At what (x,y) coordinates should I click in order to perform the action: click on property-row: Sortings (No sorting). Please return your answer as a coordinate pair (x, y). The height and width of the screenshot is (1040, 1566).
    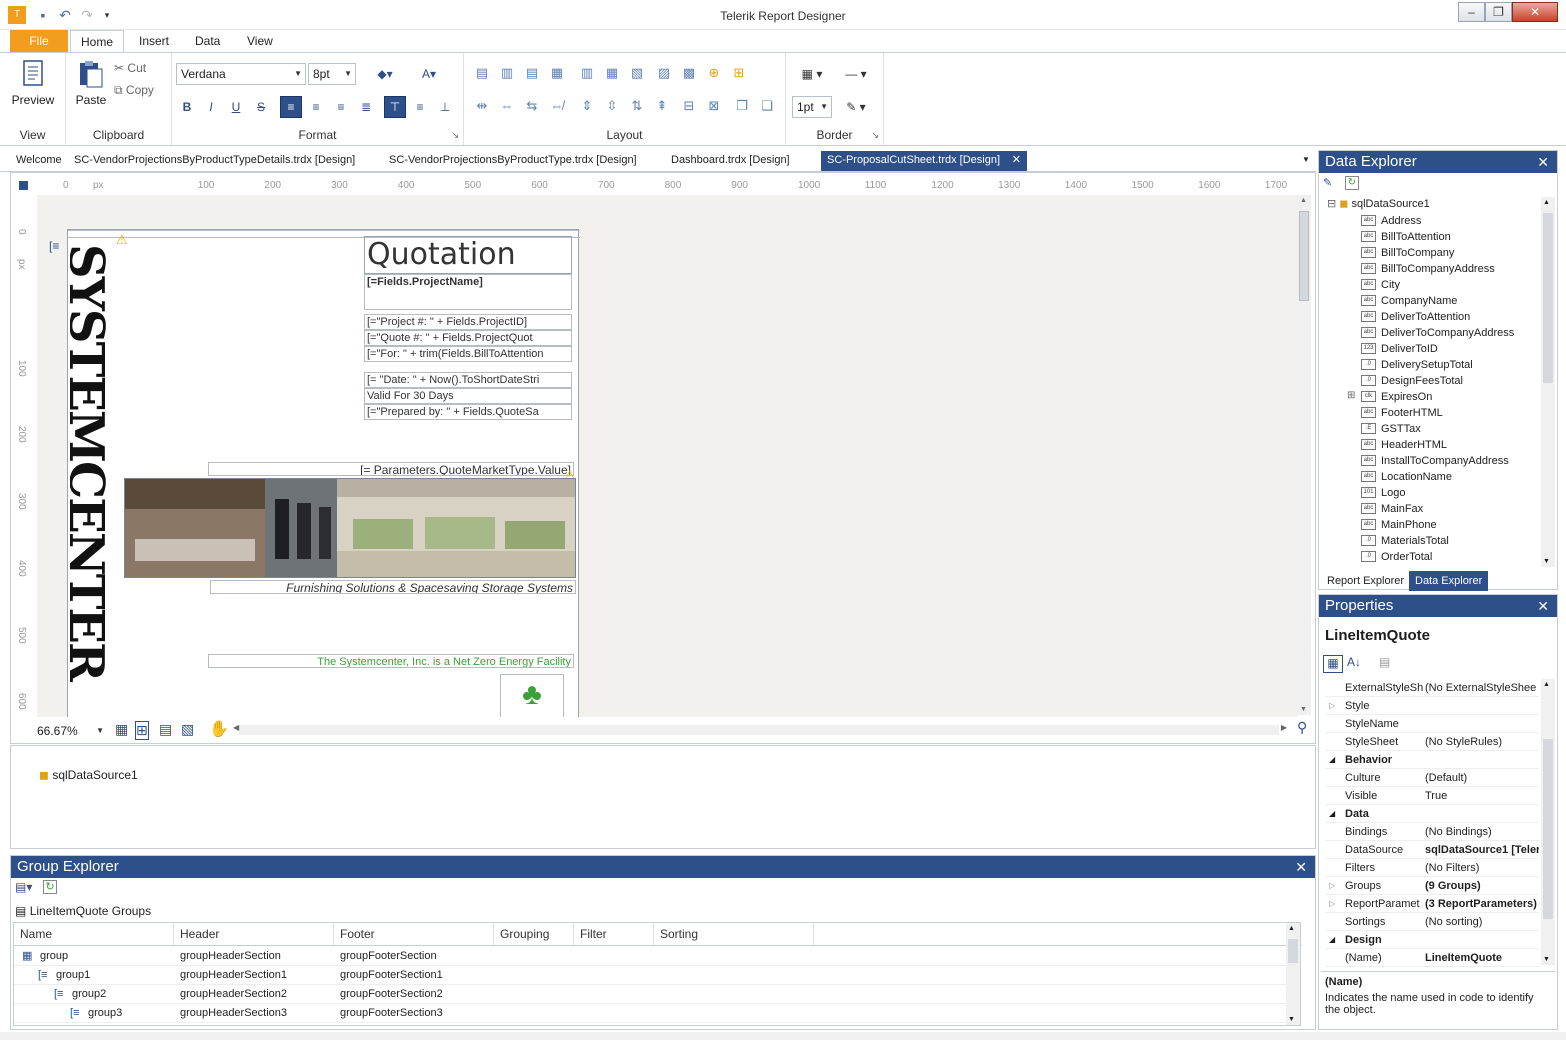
    Looking at the image, I should click on (1432, 922).